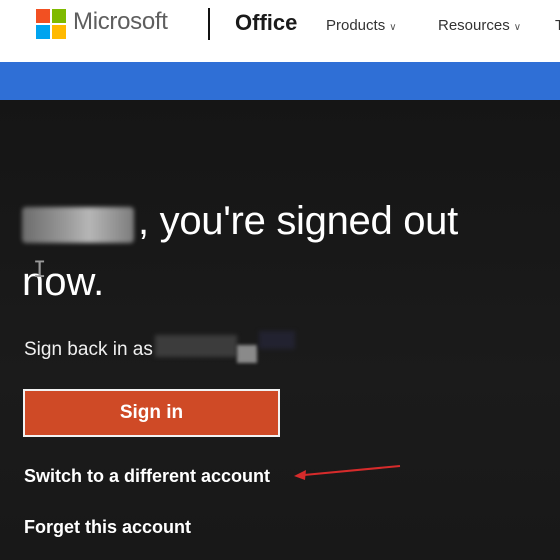 This screenshot has height=560, width=560. I want to click on nav-overflow-item: T, so click(557, 25).